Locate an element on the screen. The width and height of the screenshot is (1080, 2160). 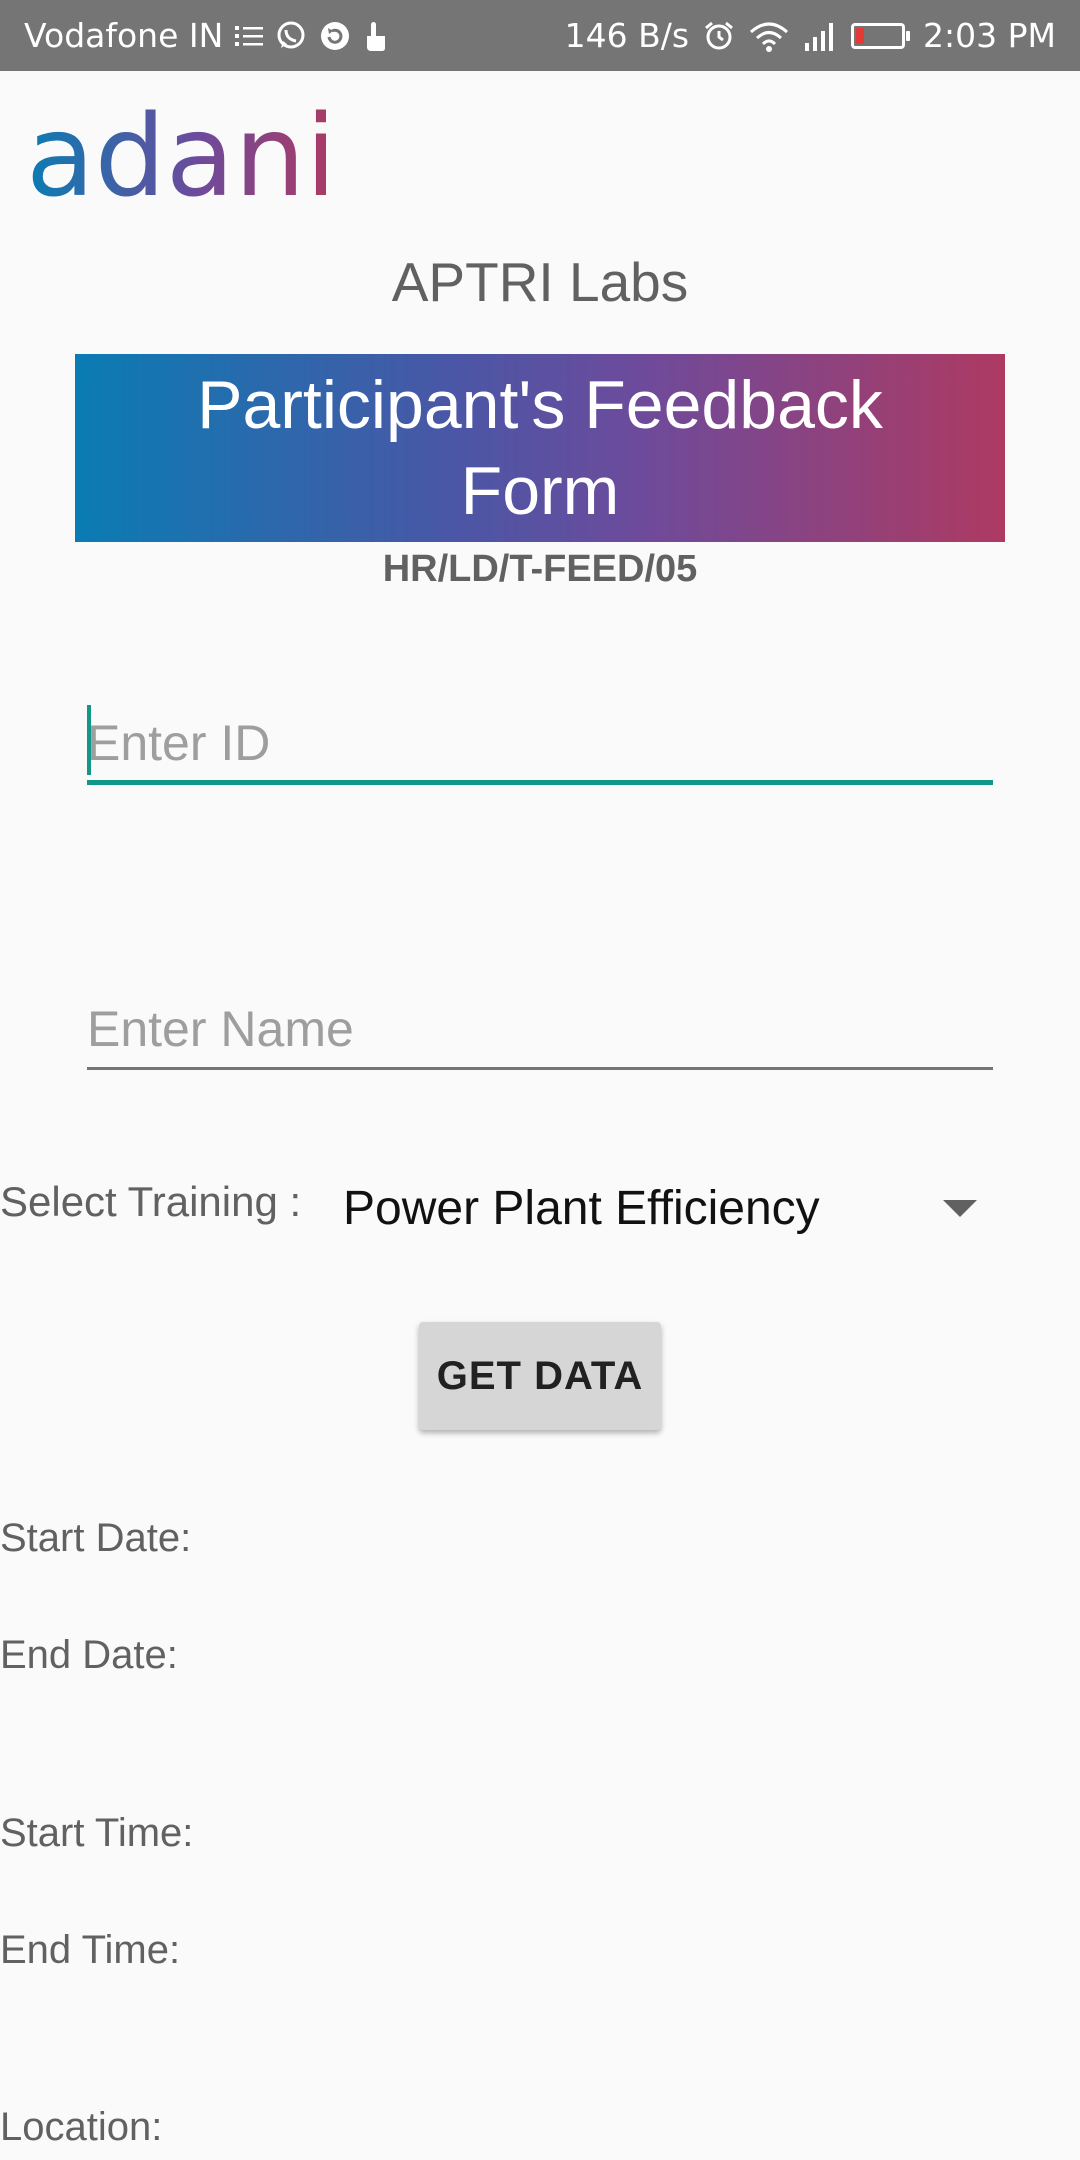
adani-logo: adani is located at coordinates (181, 157).